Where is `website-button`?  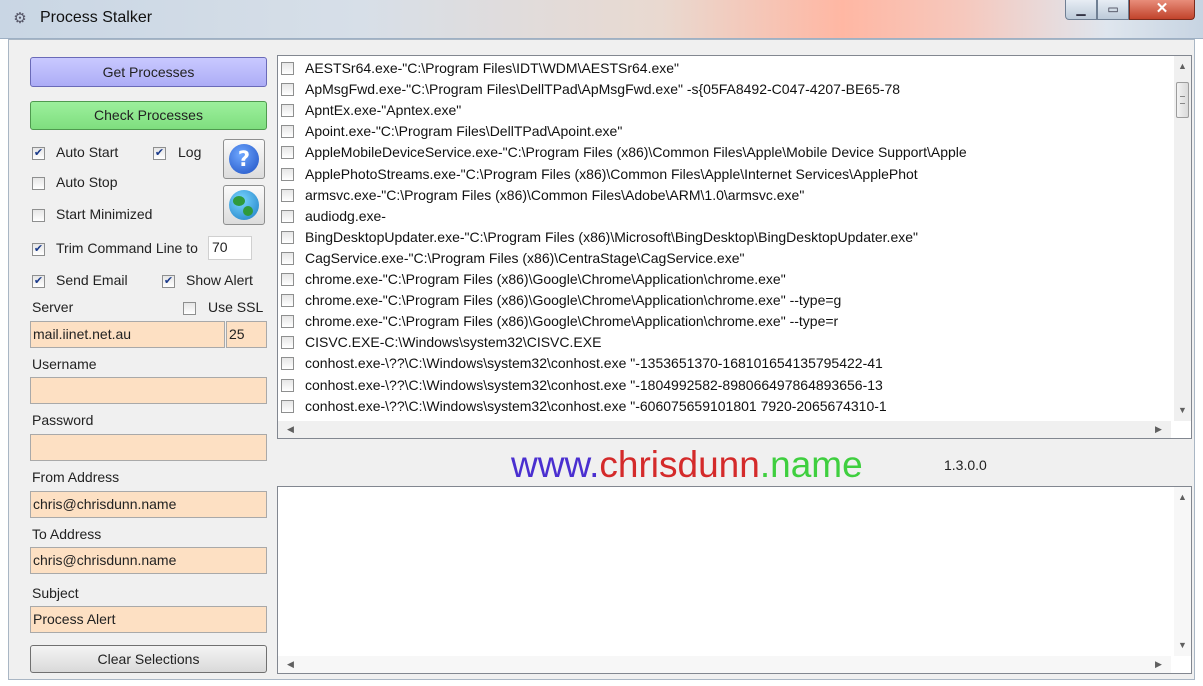 website-button is located at coordinates (244, 205).